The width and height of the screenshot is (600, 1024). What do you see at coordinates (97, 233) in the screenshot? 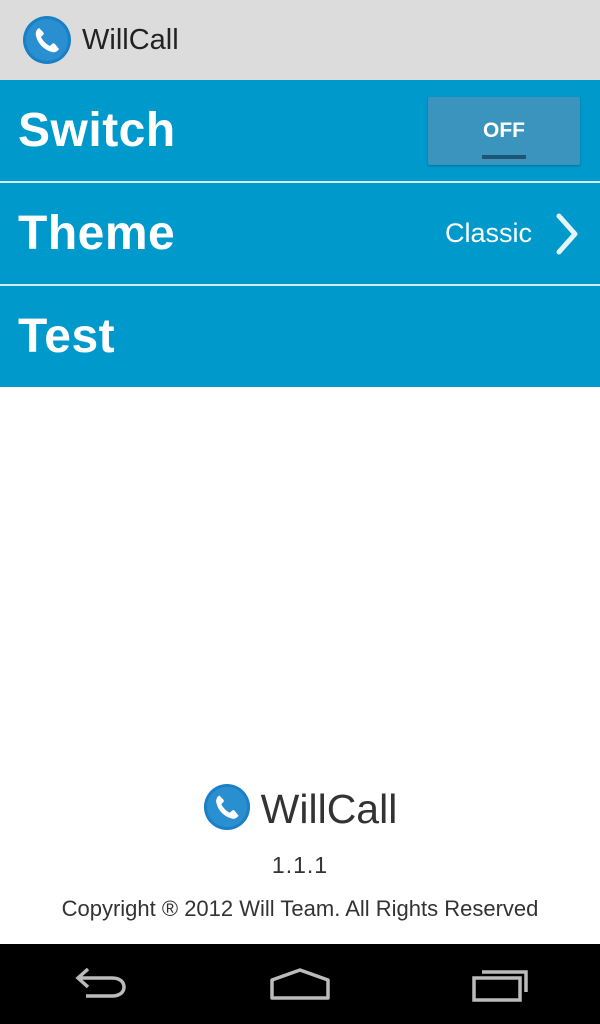
I see `theme-label: Theme` at bounding box center [97, 233].